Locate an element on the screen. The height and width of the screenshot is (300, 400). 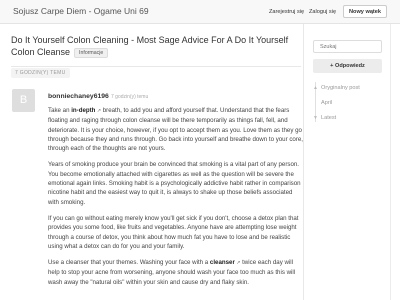
avatar: B is located at coordinates (23, 100).